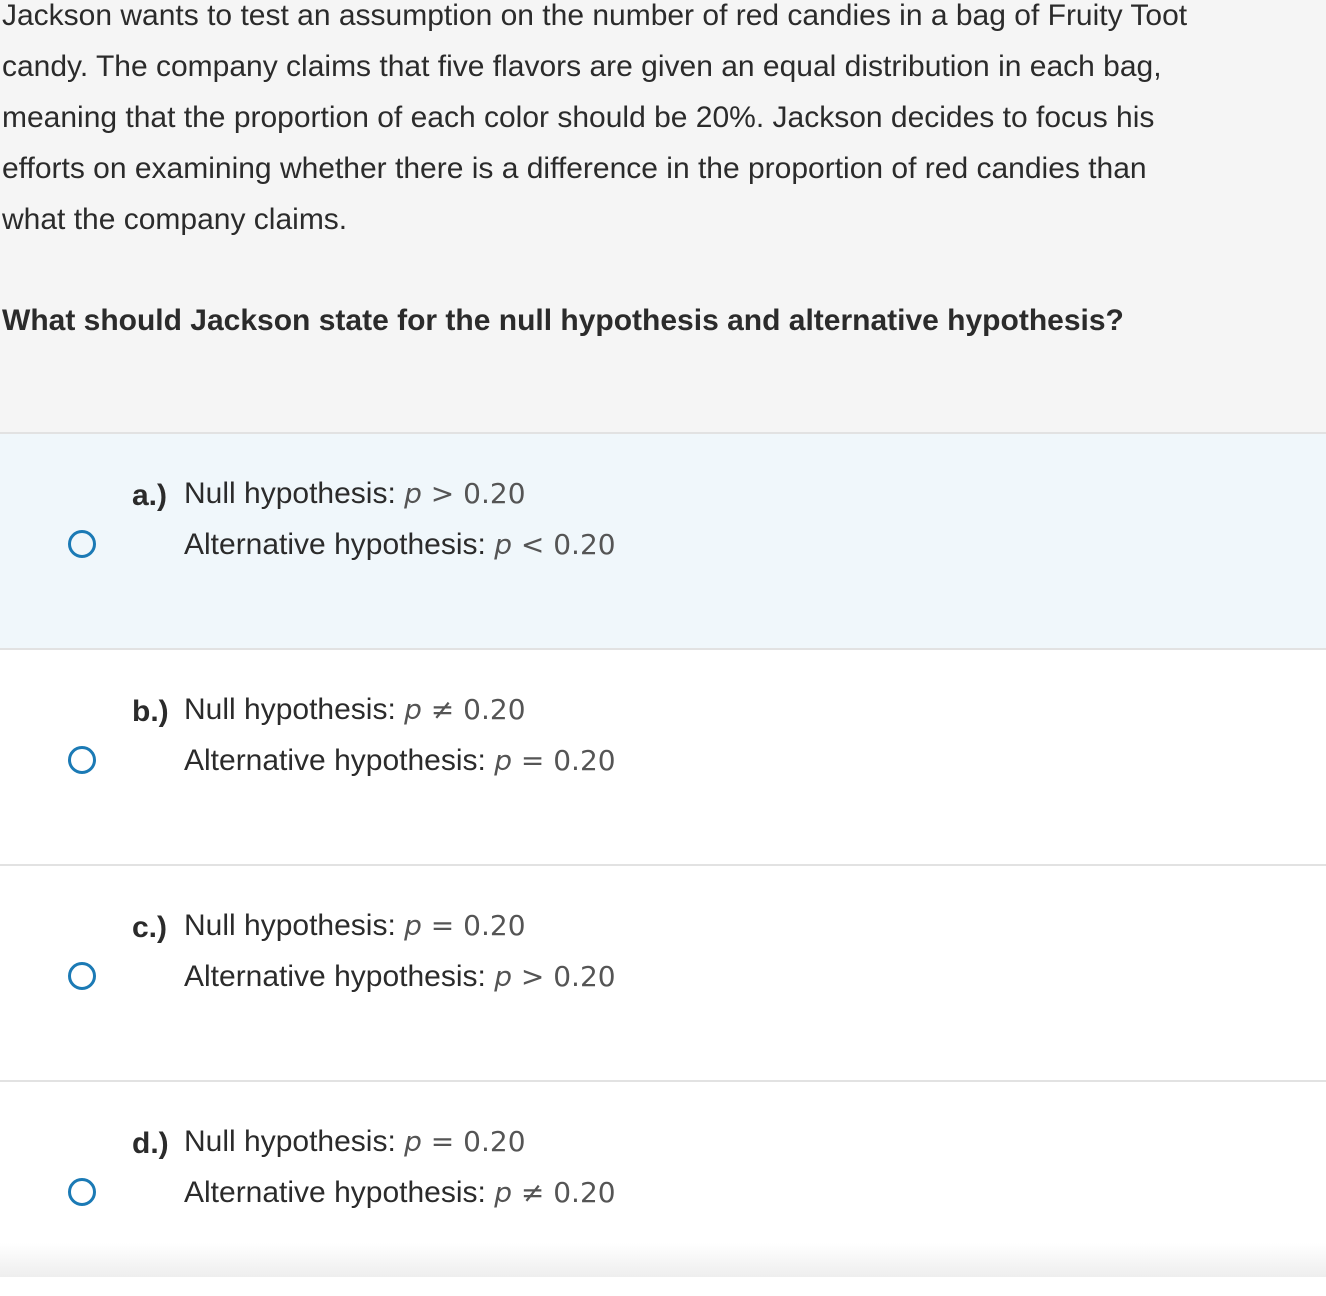 This screenshot has width=1326, height=1296. I want to click on alt-hypothesis-math: p > 0.20, so click(554, 976).